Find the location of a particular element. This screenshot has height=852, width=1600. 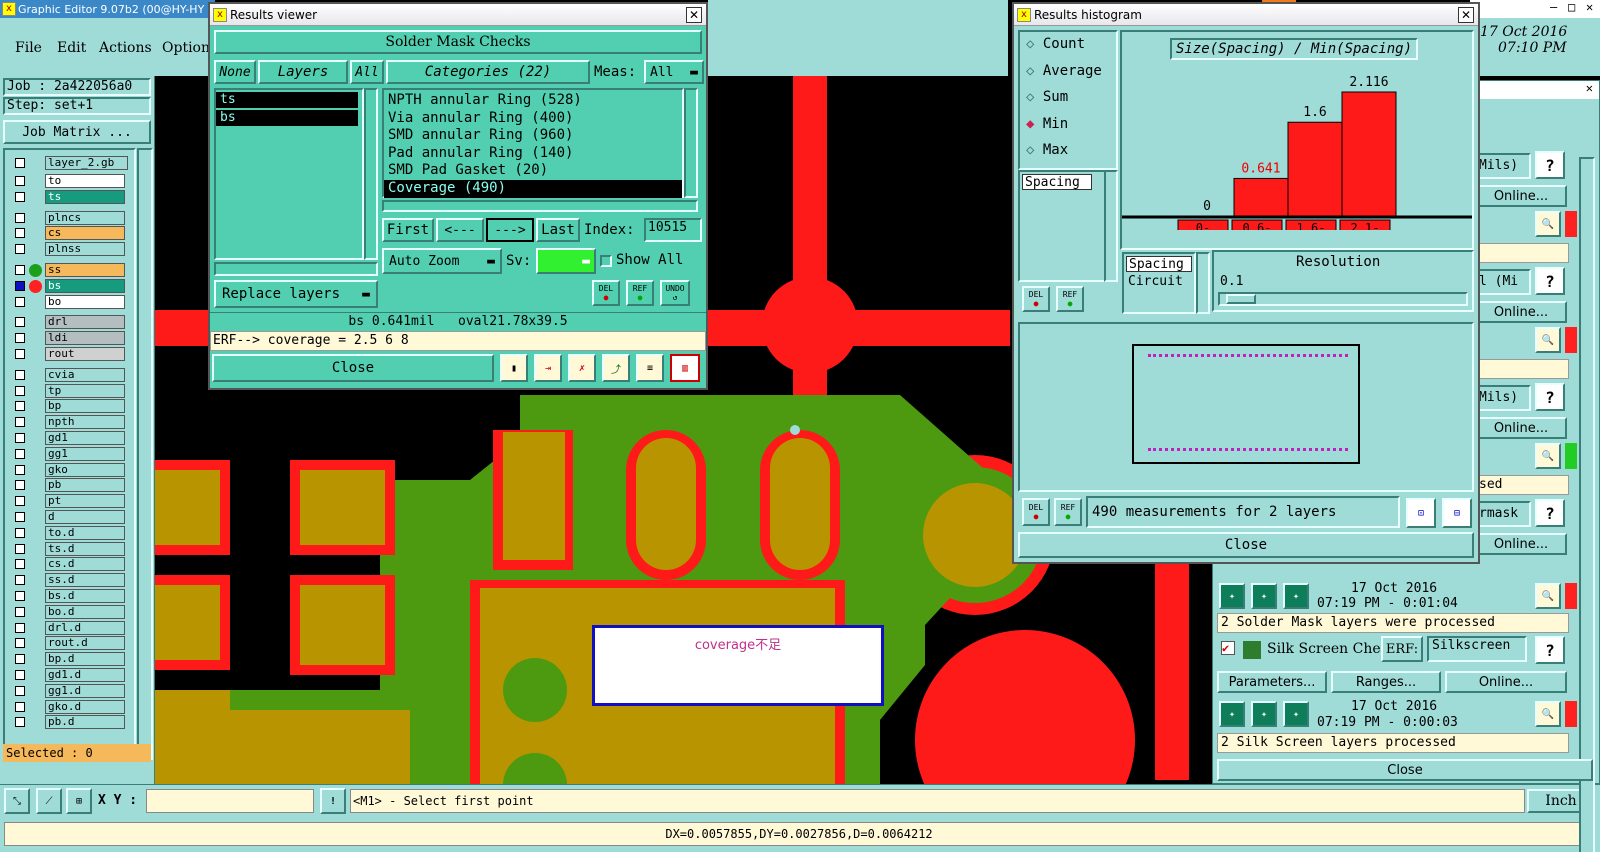

none-button: None is located at coordinates (235, 72).